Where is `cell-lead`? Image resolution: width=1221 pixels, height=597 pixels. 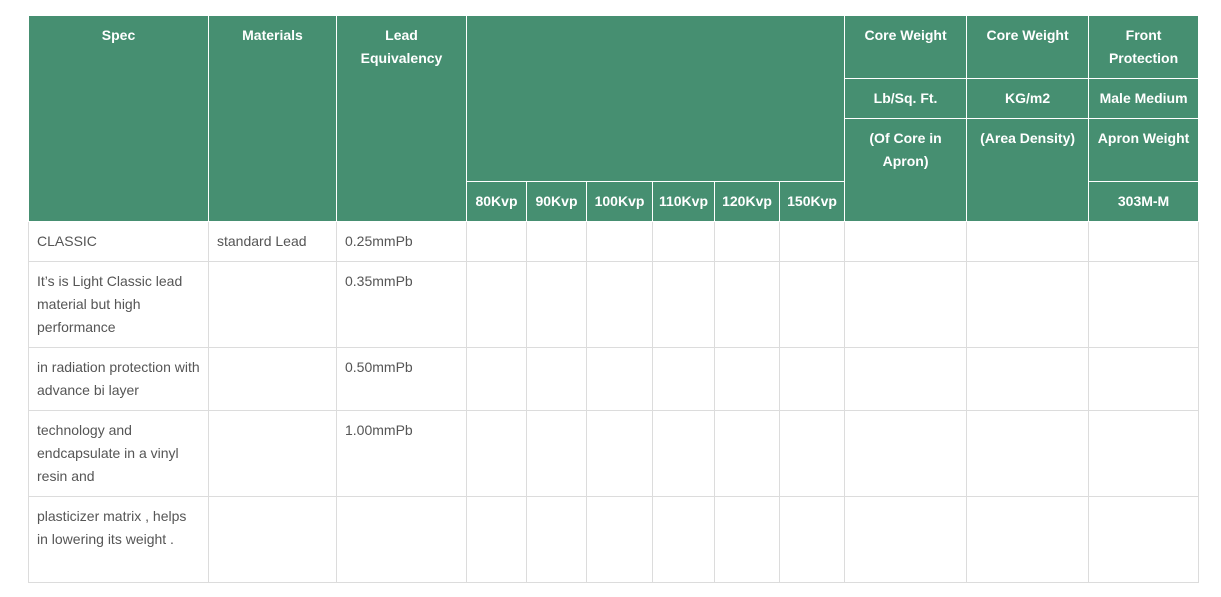
cell-lead is located at coordinates (401, 539).